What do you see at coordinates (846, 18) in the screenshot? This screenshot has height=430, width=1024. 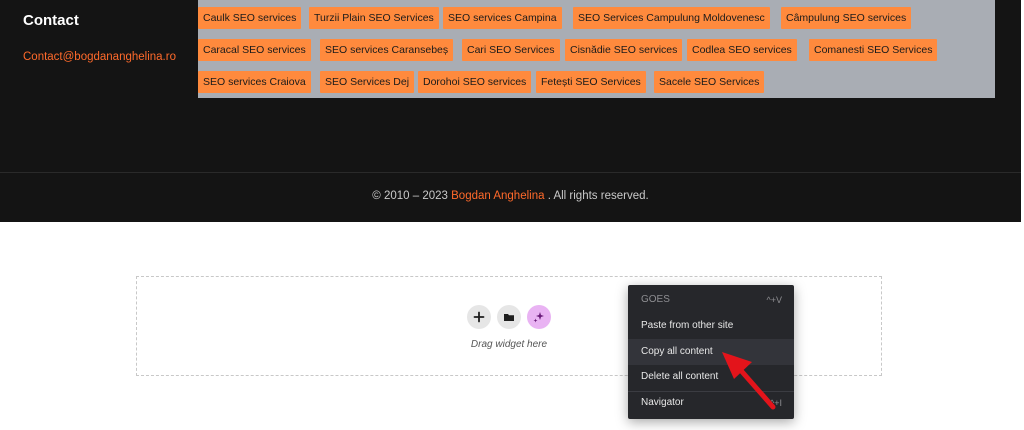 I see `seo-tag: Câmpulung SEO services` at bounding box center [846, 18].